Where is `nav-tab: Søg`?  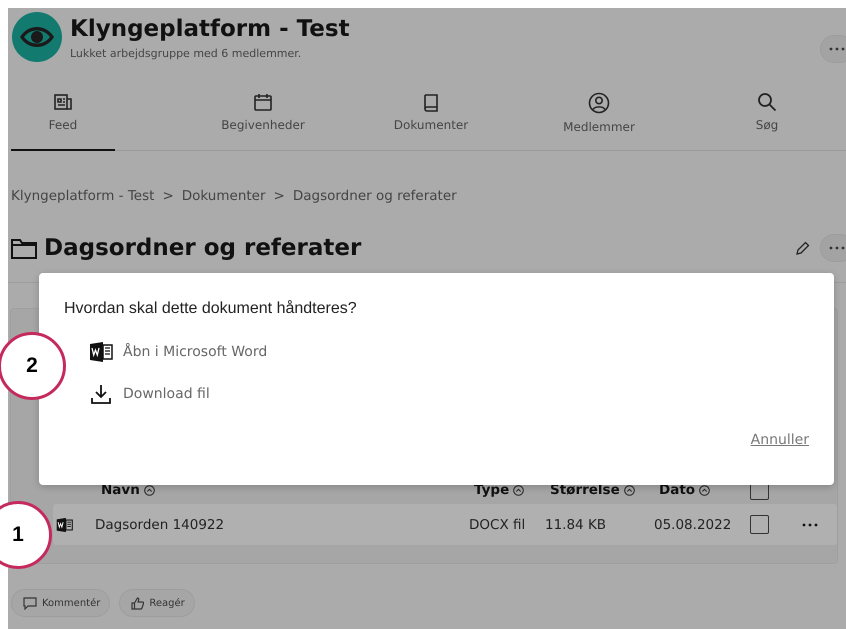
nav-tab: Søg is located at coordinates (767, 119).